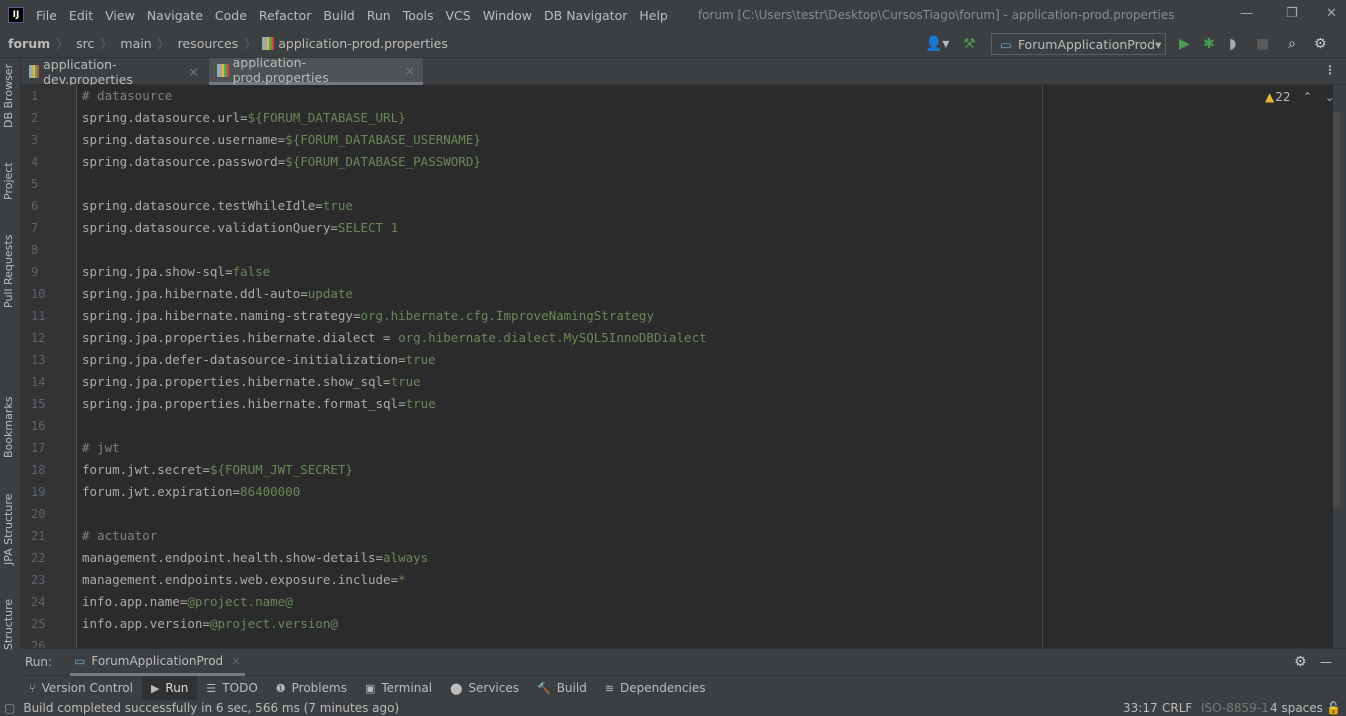 The image size is (1346, 716). I want to click on property-value: true, so click(420, 359).